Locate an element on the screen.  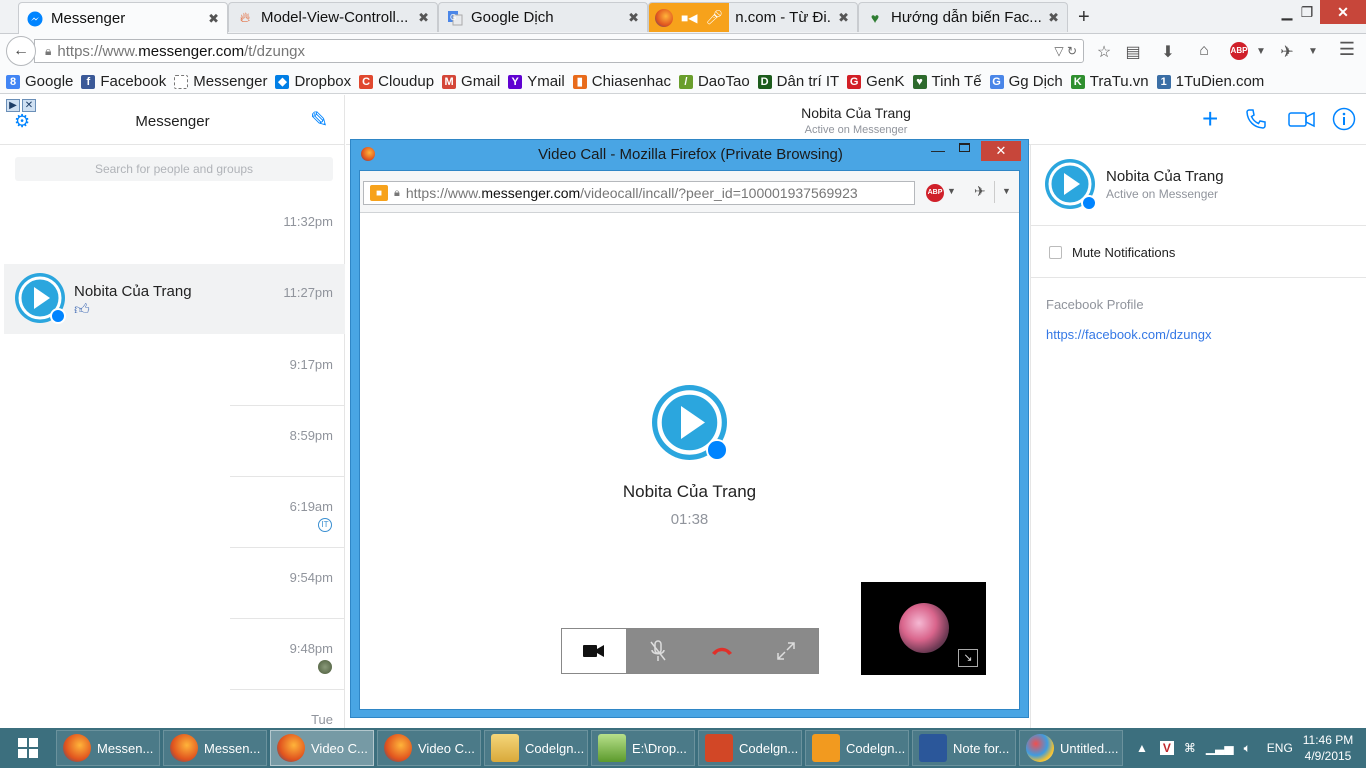
bookmark-item: / DaoTao is located at coordinates (714, 81).